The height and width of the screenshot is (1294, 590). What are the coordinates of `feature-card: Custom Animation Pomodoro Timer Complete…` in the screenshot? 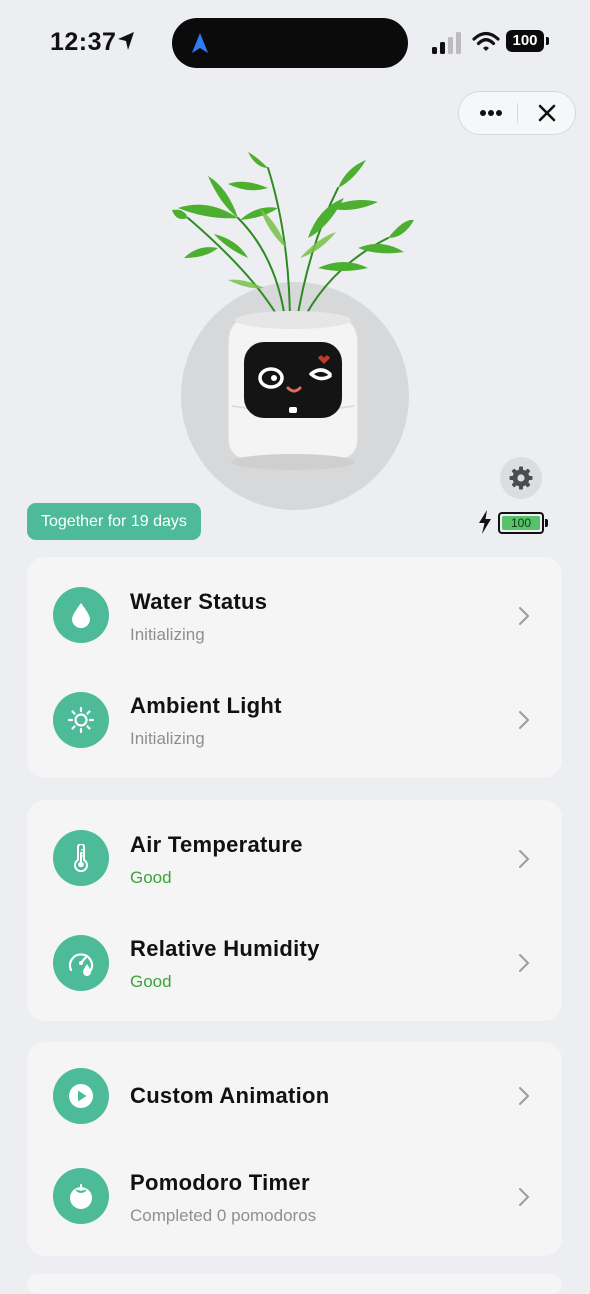 It's located at (294, 1149).